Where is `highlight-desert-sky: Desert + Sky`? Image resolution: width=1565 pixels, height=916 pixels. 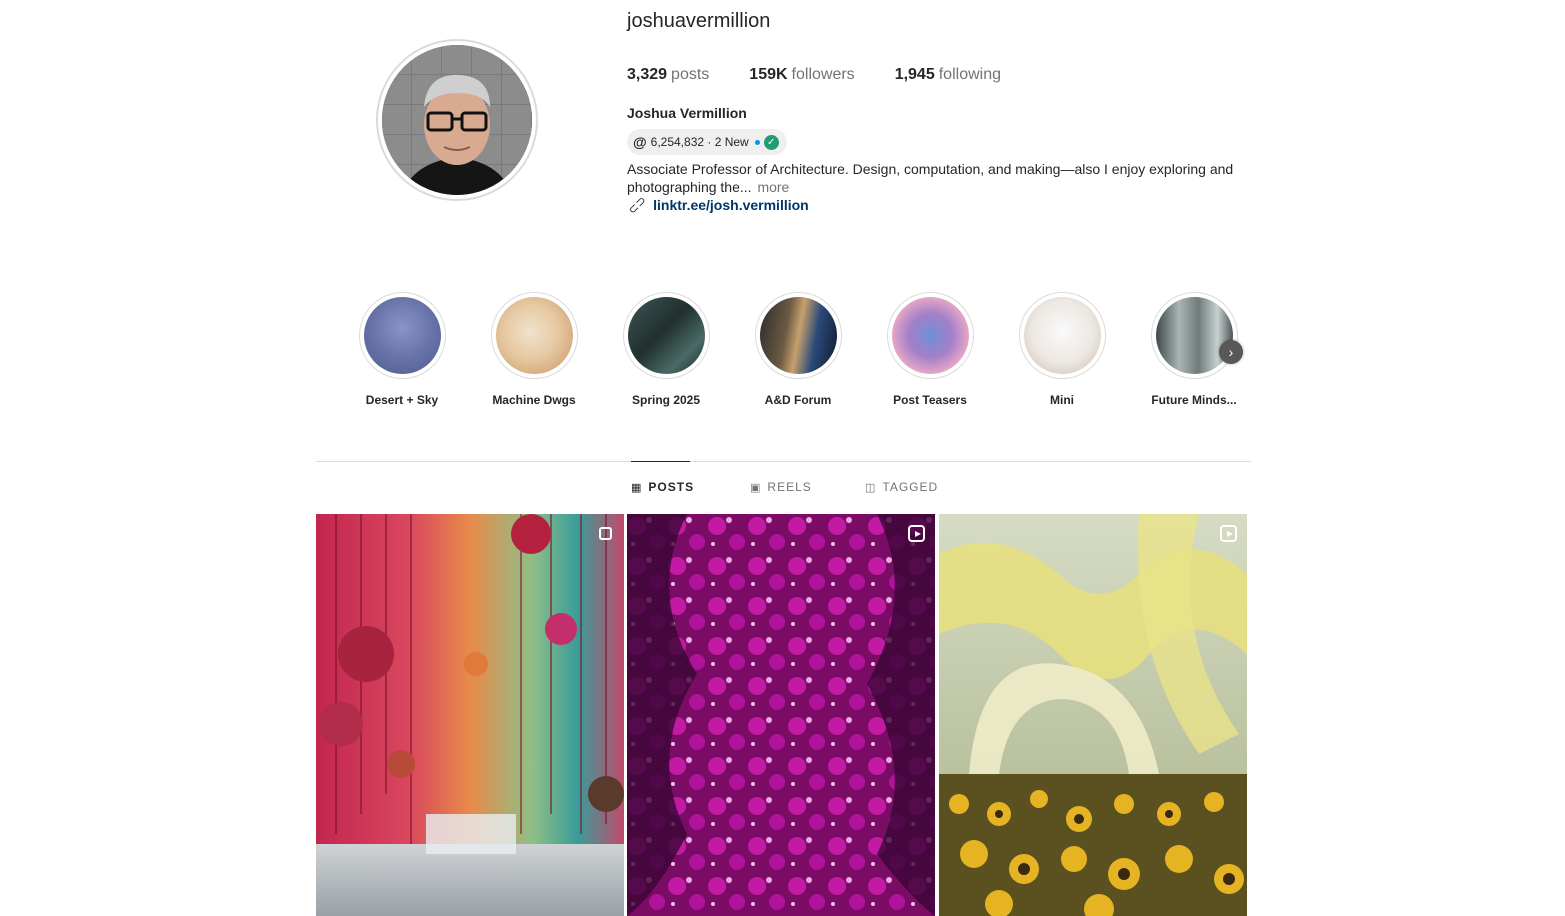 highlight-desert-sky: Desert + Sky is located at coordinates (402, 349).